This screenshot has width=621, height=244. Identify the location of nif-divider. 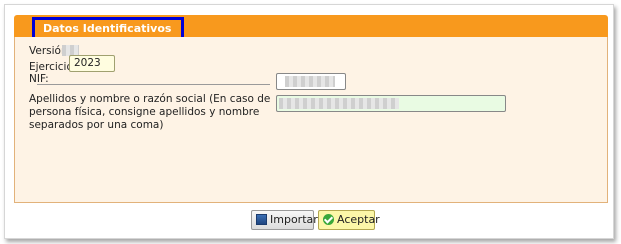
(153, 84).